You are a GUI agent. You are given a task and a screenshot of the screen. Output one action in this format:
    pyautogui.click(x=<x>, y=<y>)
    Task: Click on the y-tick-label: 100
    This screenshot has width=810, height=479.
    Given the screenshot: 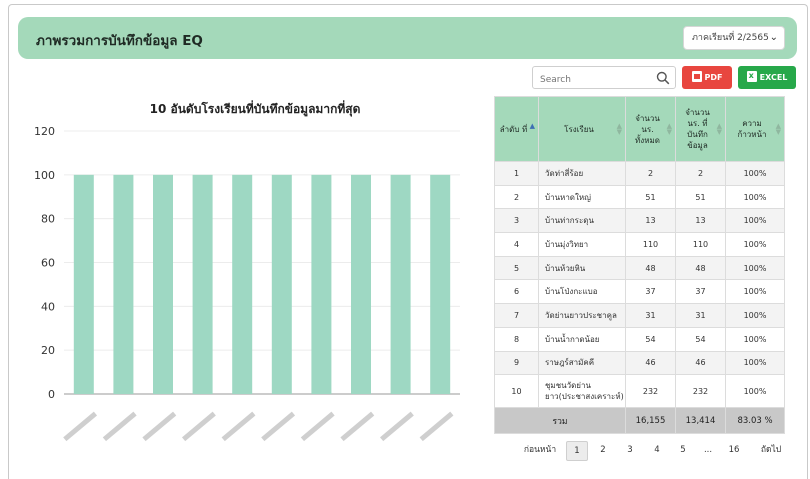 What is the action you would take?
    pyautogui.click(x=44, y=175)
    